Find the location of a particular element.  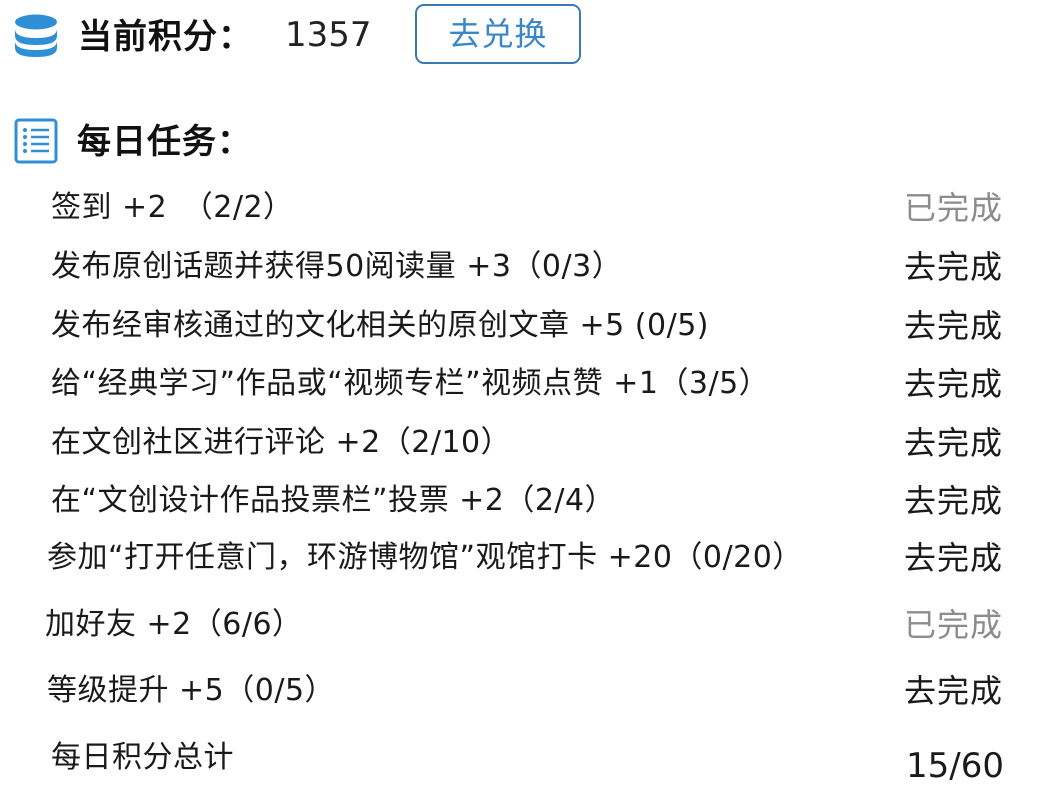

task-label: 参加“打开任意门，环游博物馆”观馆打卡 +20（0/20） is located at coordinates (425, 557).